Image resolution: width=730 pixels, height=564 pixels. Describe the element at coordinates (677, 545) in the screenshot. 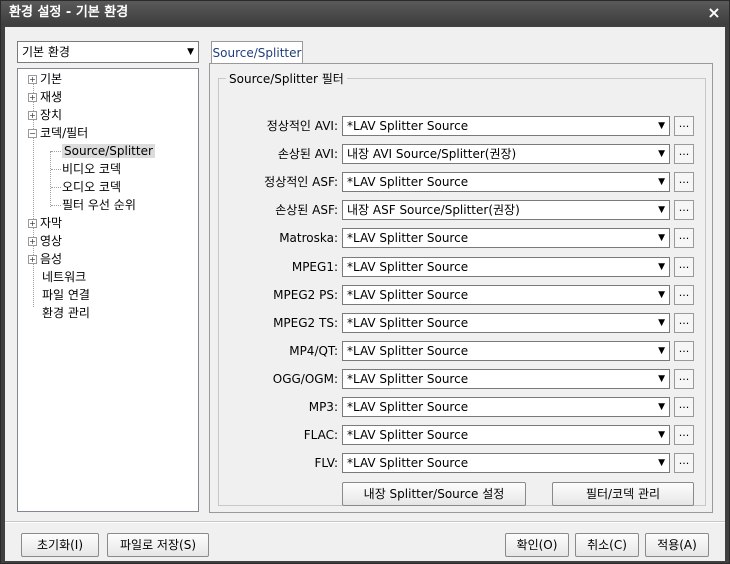

I see `apply-button: 적용(A)` at that location.